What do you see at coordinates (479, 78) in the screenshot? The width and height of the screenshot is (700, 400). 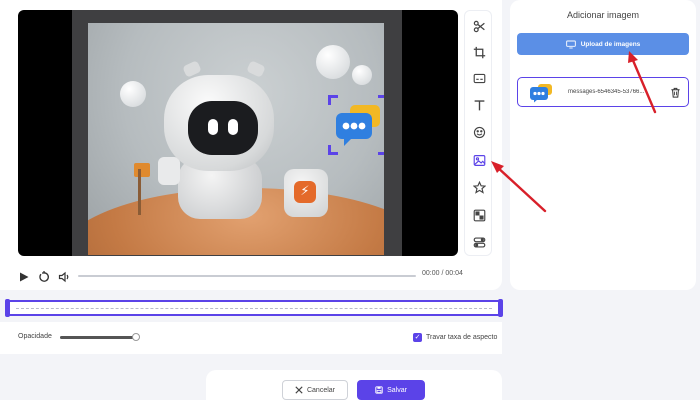 I see `subtitle-icon` at bounding box center [479, 78].